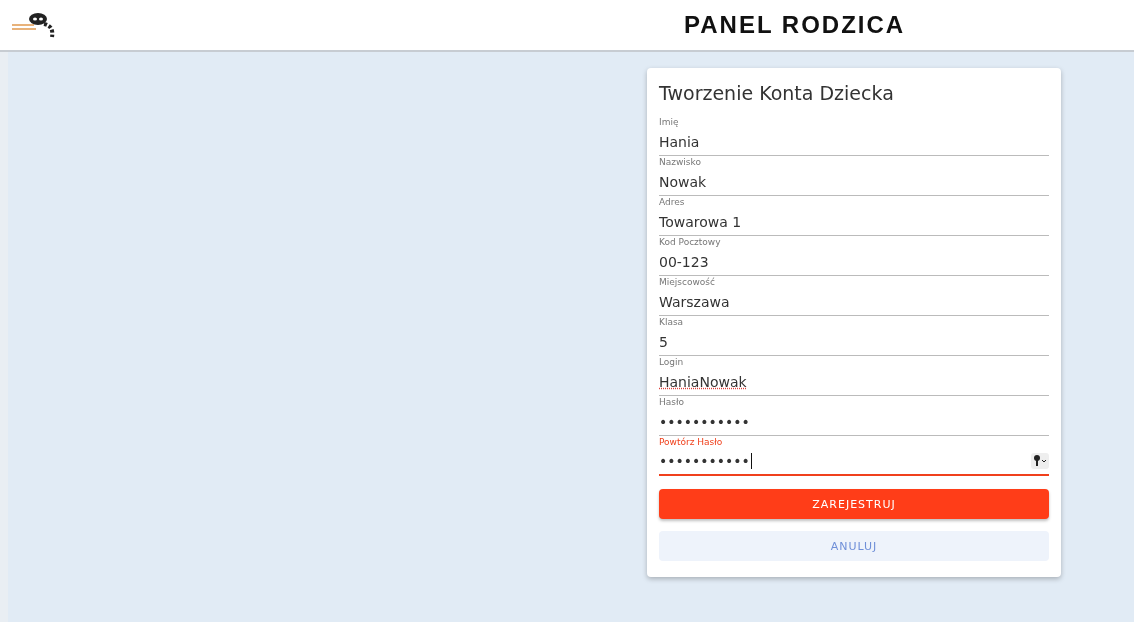 The image size is (1134, 622). I want to click on input-field: Towarowa 1, so click(854, 222).